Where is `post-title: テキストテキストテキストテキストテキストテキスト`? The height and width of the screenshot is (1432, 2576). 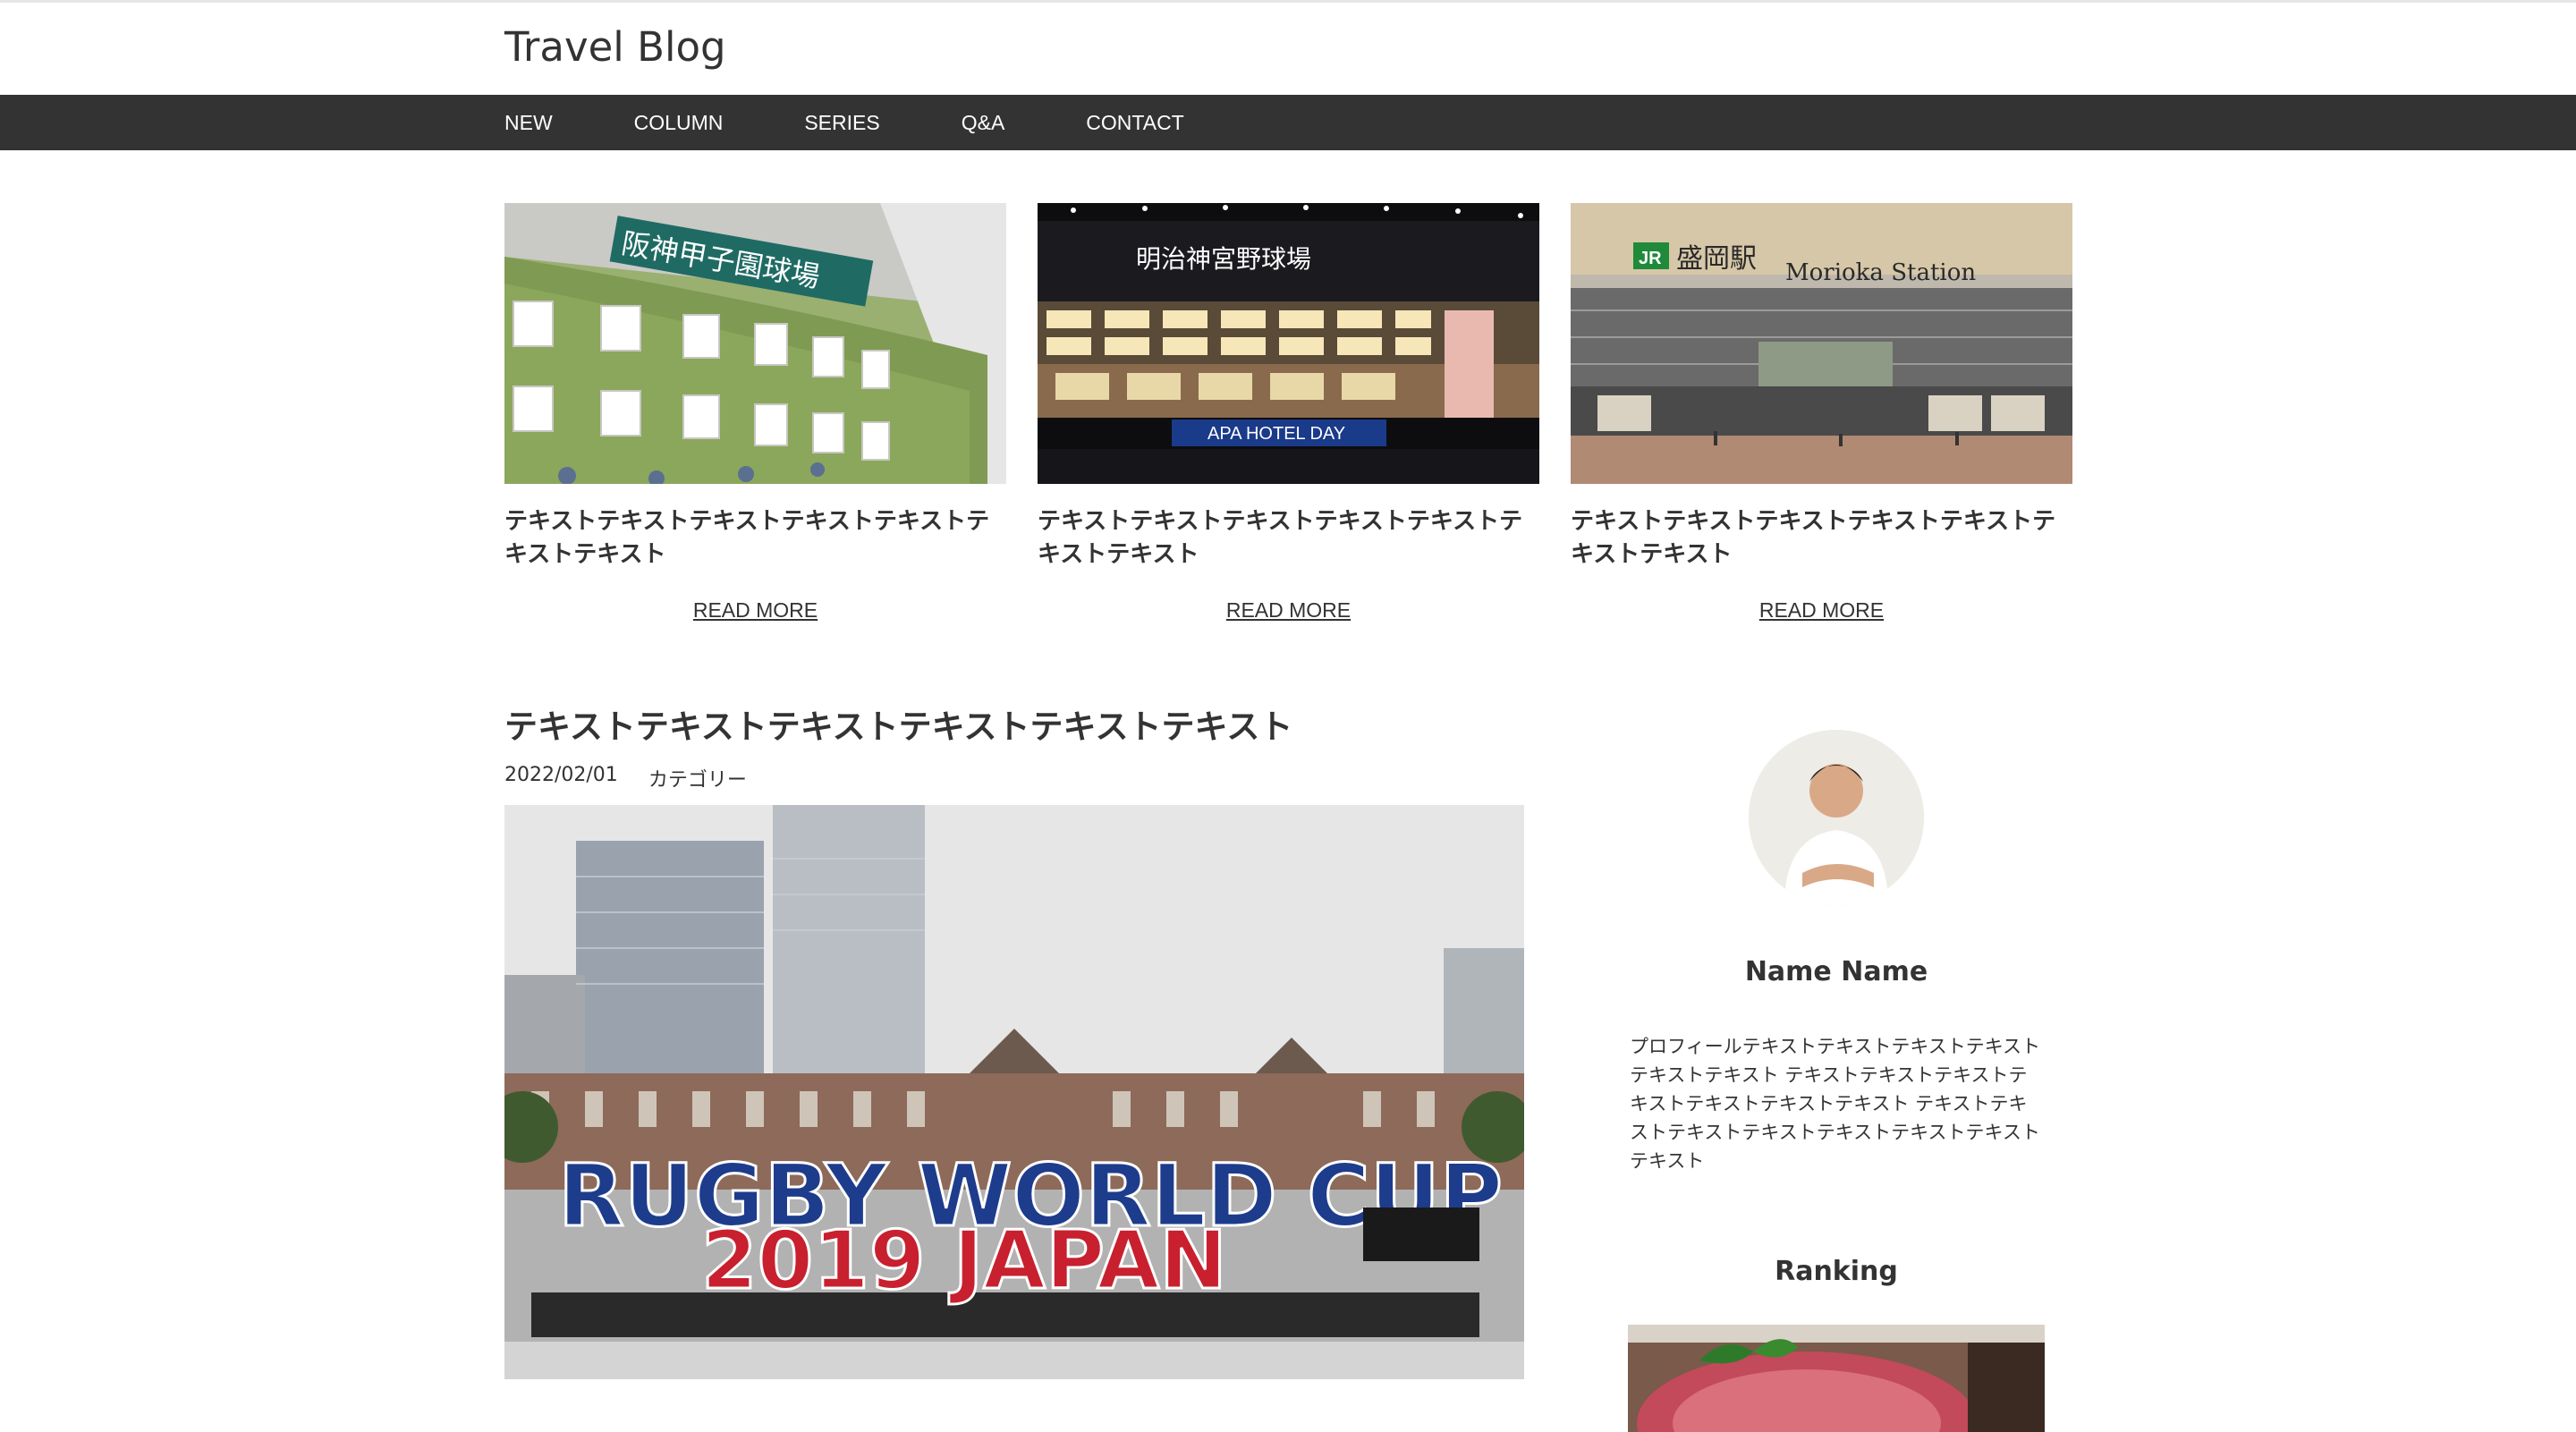 post-title: テキストテキストテキストテキストテキストテキスト is located at coordinates (1014, 727).